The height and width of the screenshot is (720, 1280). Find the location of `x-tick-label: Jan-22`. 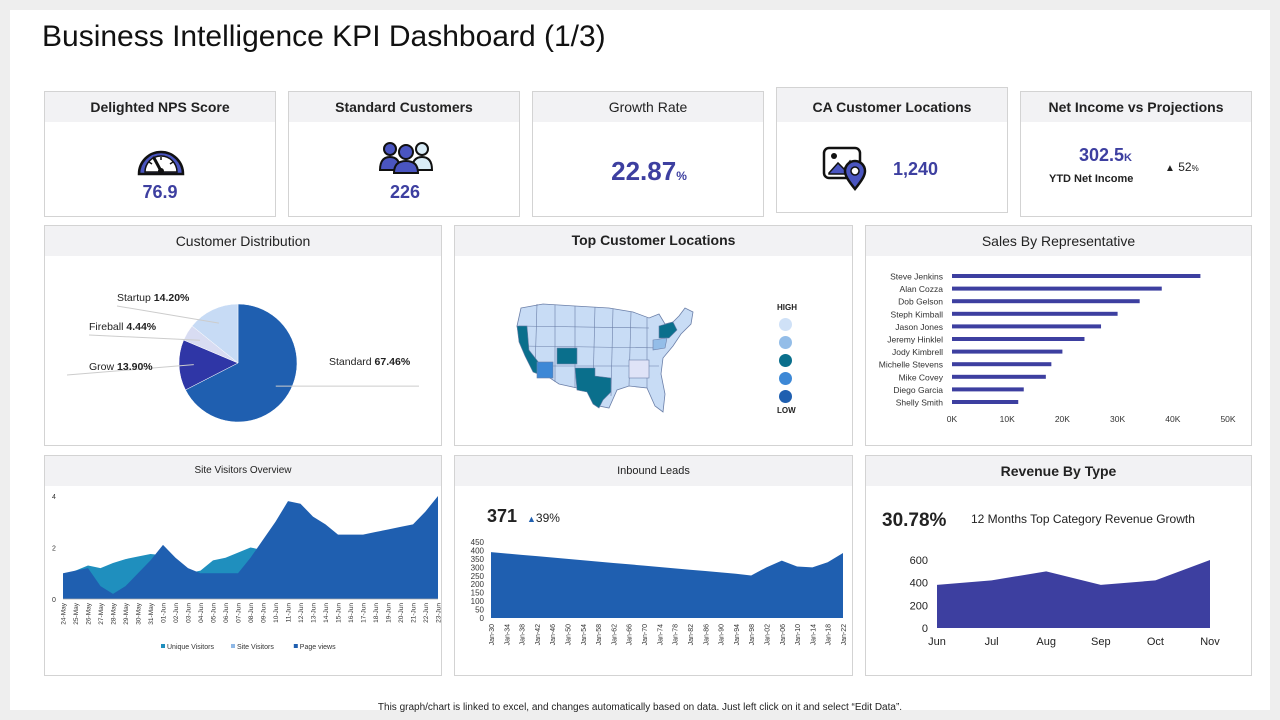

x-tick-label: Jan-22 is located at coordinates (844, 635).